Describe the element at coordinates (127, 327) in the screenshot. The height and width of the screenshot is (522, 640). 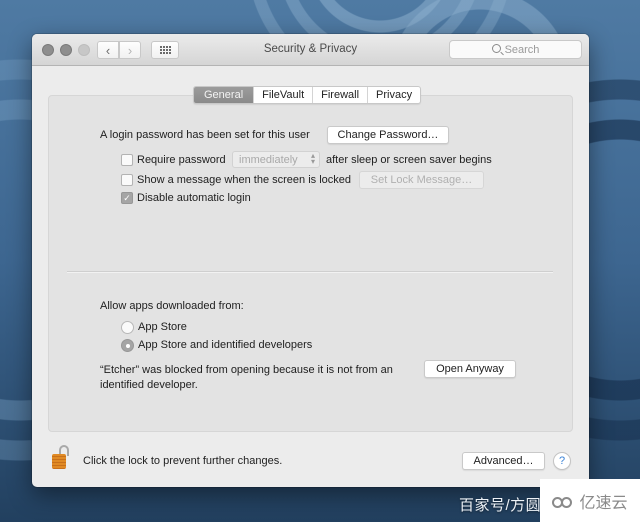
I see `radio-app-store` at that location.